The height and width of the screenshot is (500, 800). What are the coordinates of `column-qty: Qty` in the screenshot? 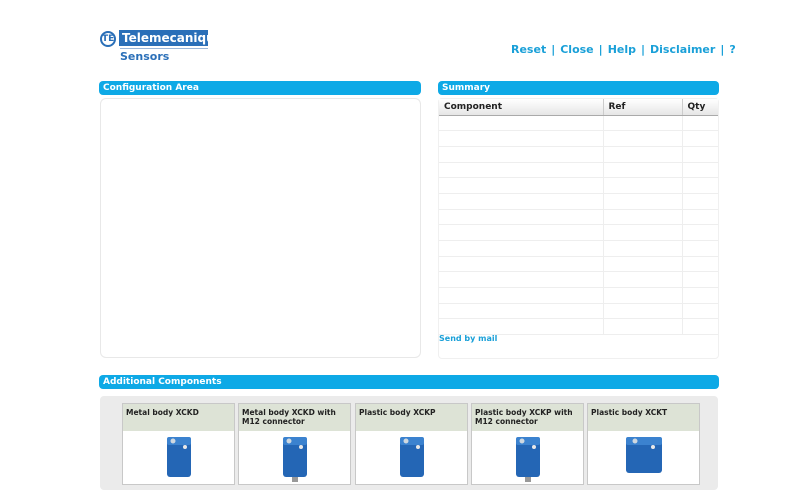 It's located at (700, 107).